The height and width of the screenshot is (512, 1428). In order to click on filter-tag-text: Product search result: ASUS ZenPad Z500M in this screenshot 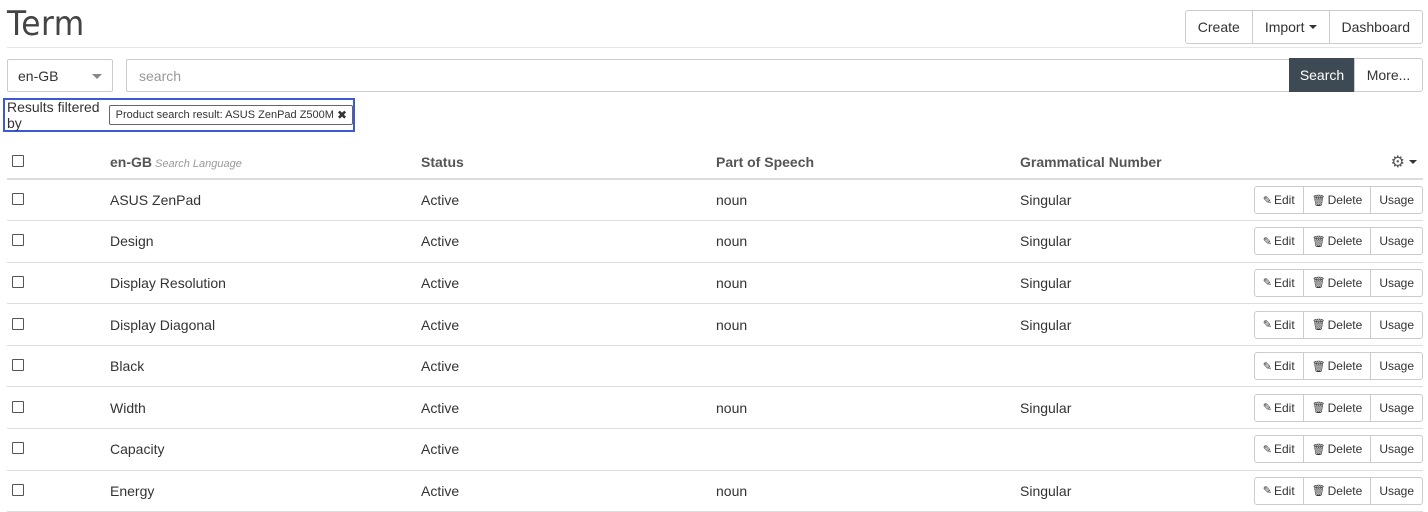, I will do `click(224, 115)`.